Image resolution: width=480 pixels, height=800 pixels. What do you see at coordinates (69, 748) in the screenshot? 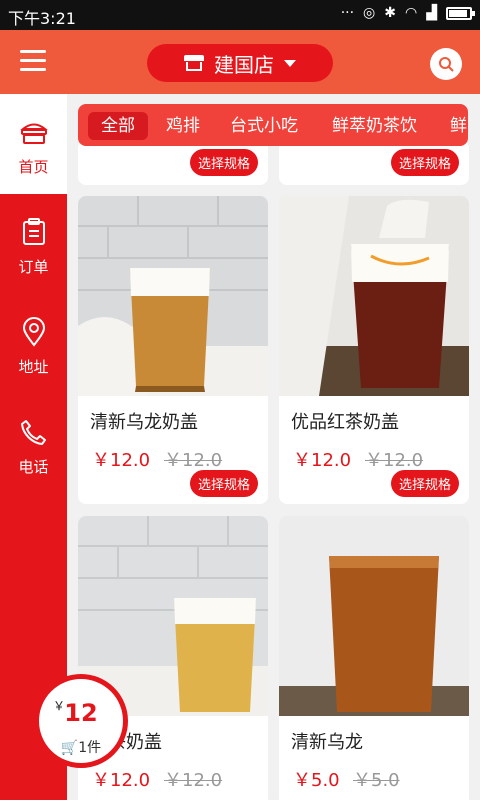
I see `cart-icon: 🛒` at bounding box center [69, 748].